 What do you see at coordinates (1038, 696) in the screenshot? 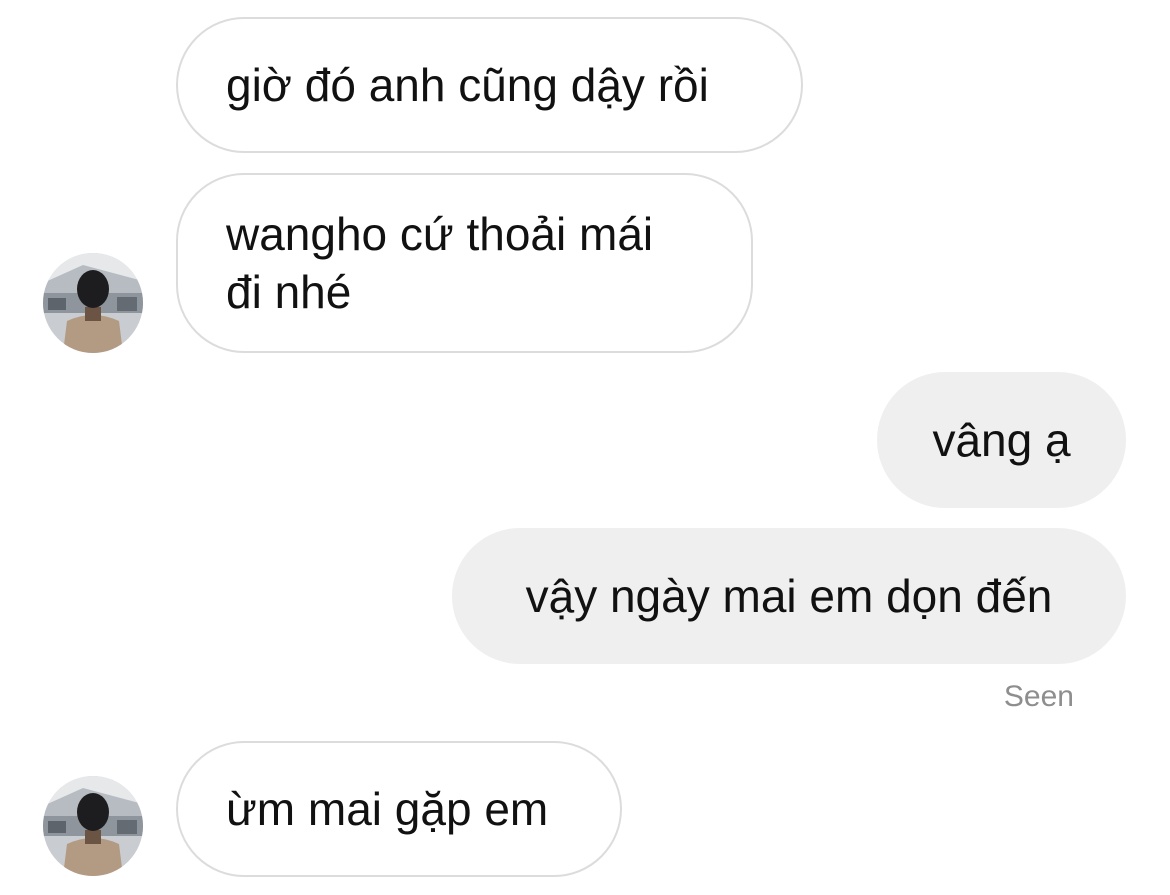
I see `seen-indicator: Seen` at bounding box center [1038, 696].